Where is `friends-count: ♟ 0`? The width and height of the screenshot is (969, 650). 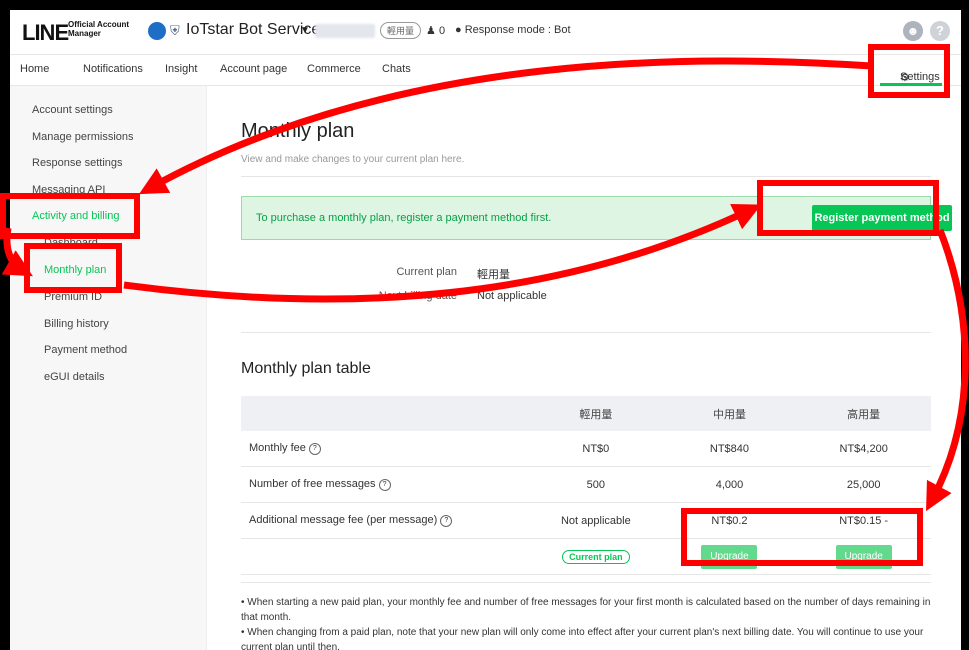 friends-count: ♟ 0 is located at coordinates (435, 30).